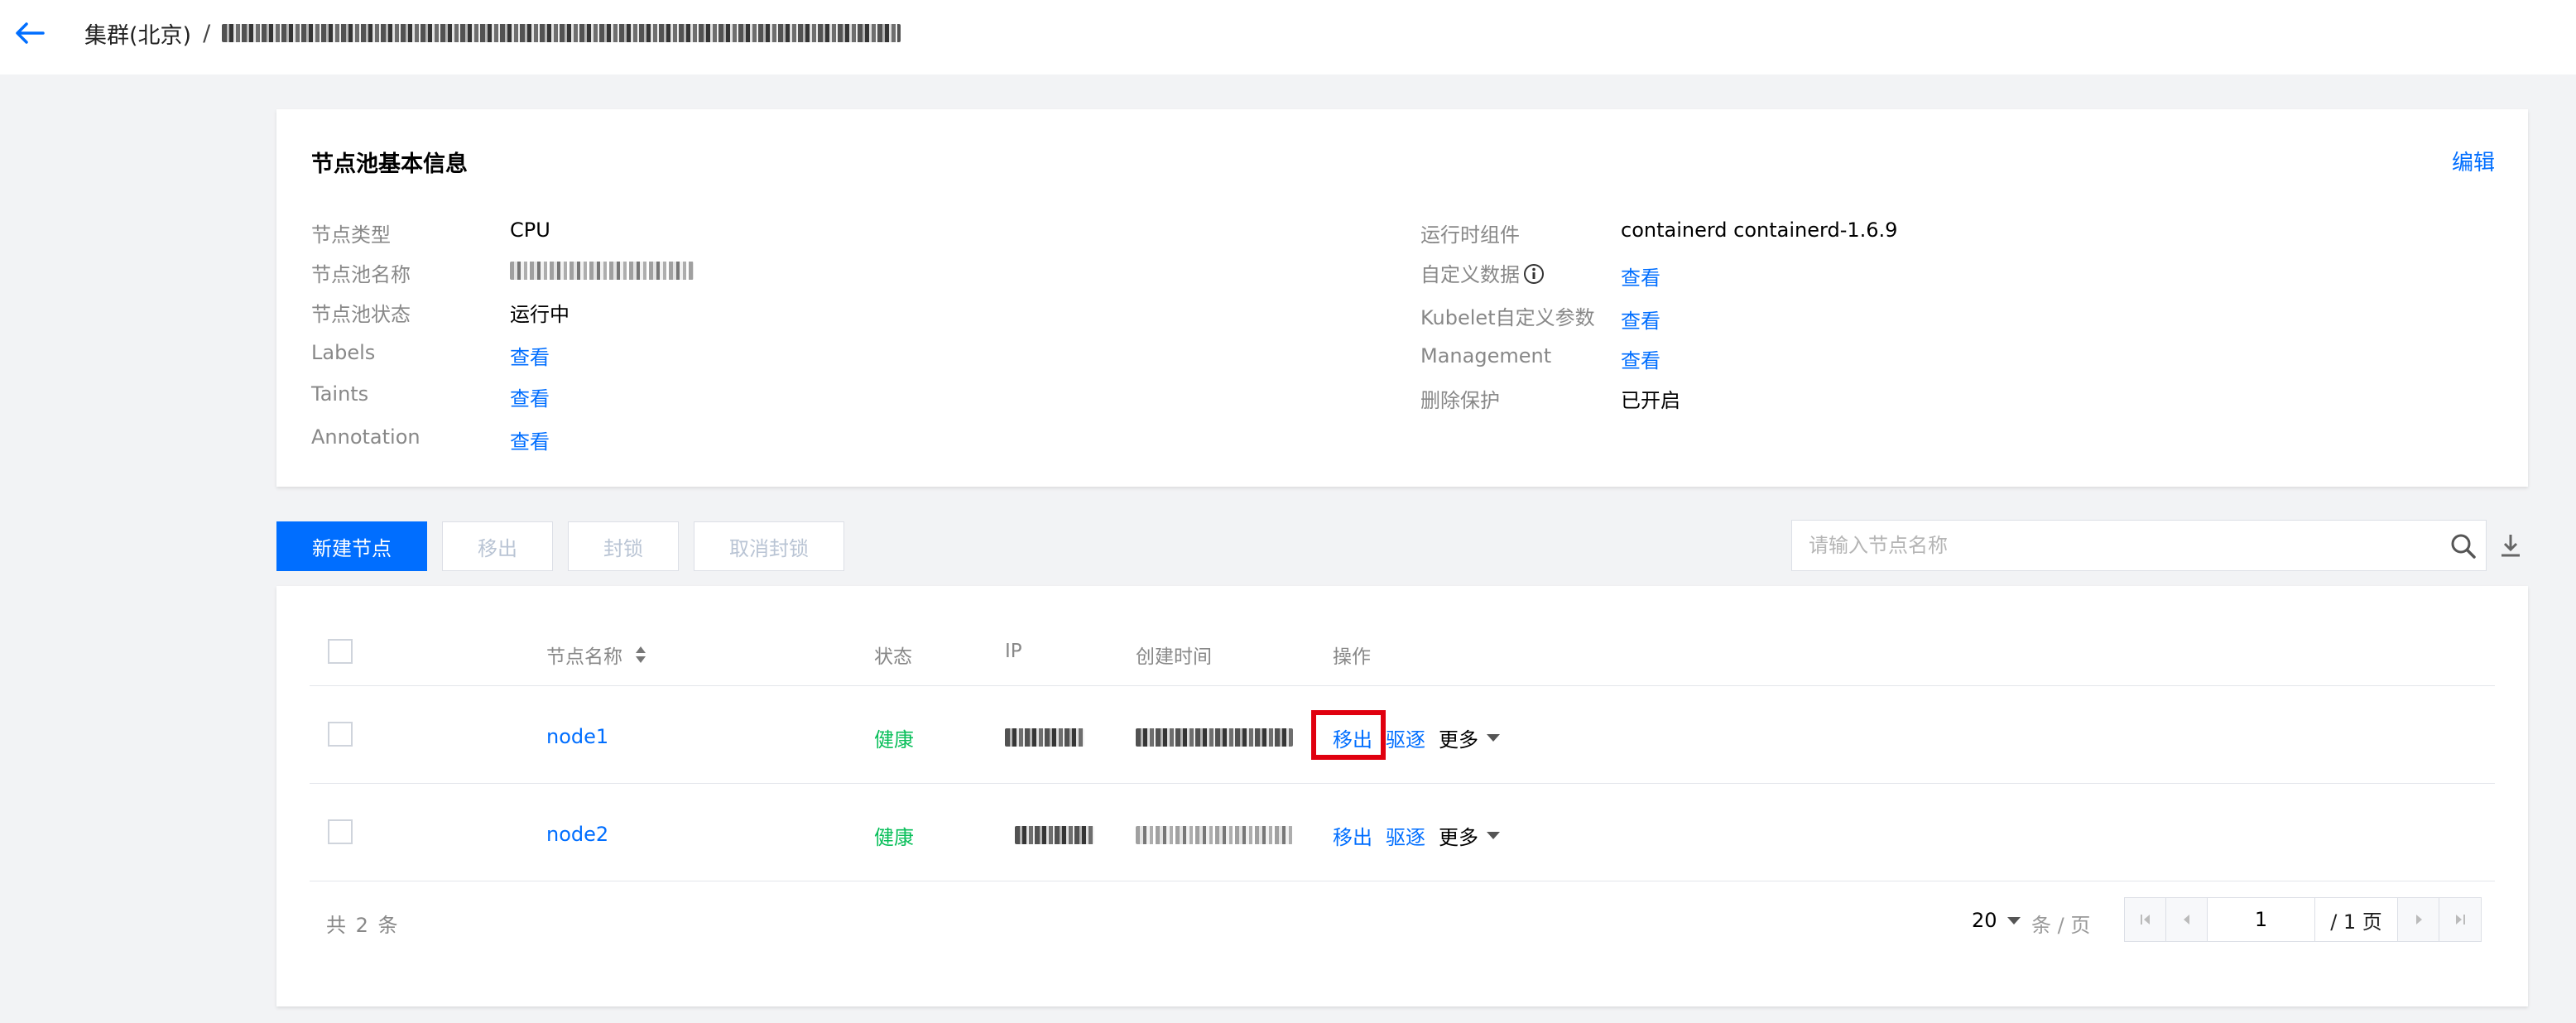 The height and width of the screenshot is (1023, 2576). I want to click on custom-data-view-link: 查看, so click(1640, 276).